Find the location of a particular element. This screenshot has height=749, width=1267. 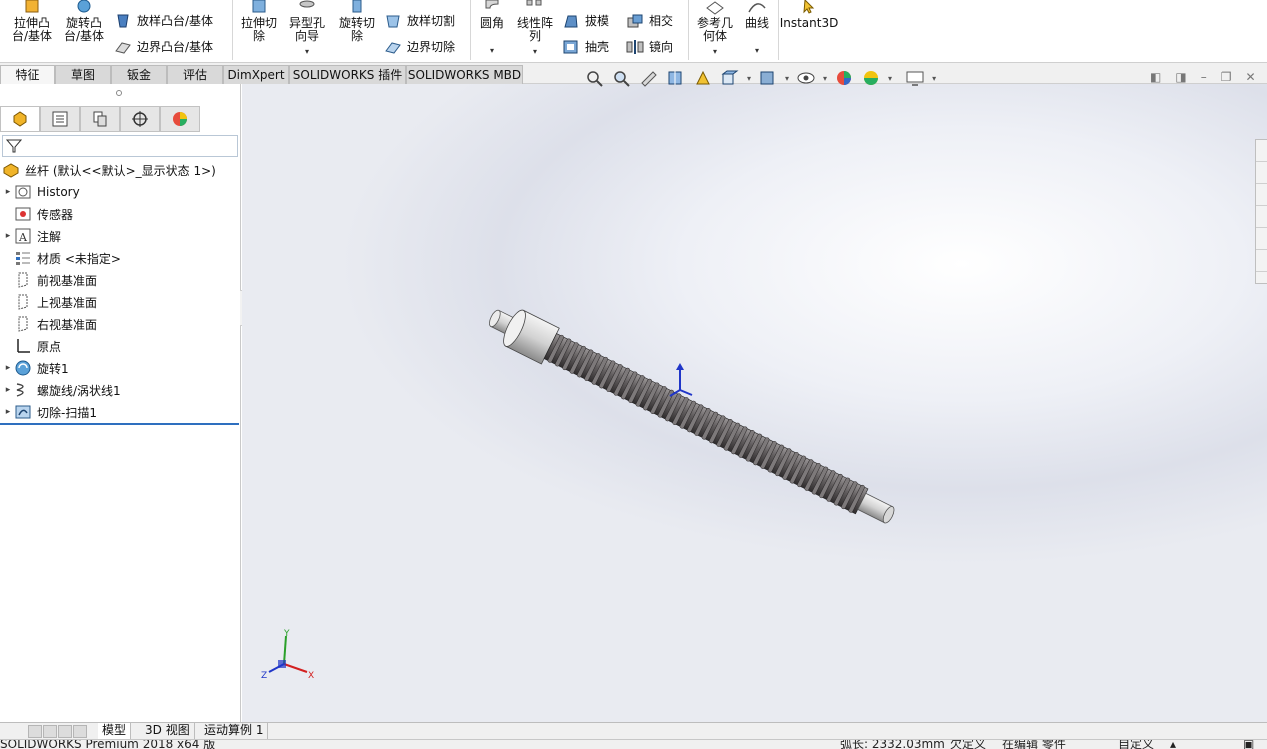

reference-geometry-dropdown-icon: ▾ is located at coordinates (715, 51).